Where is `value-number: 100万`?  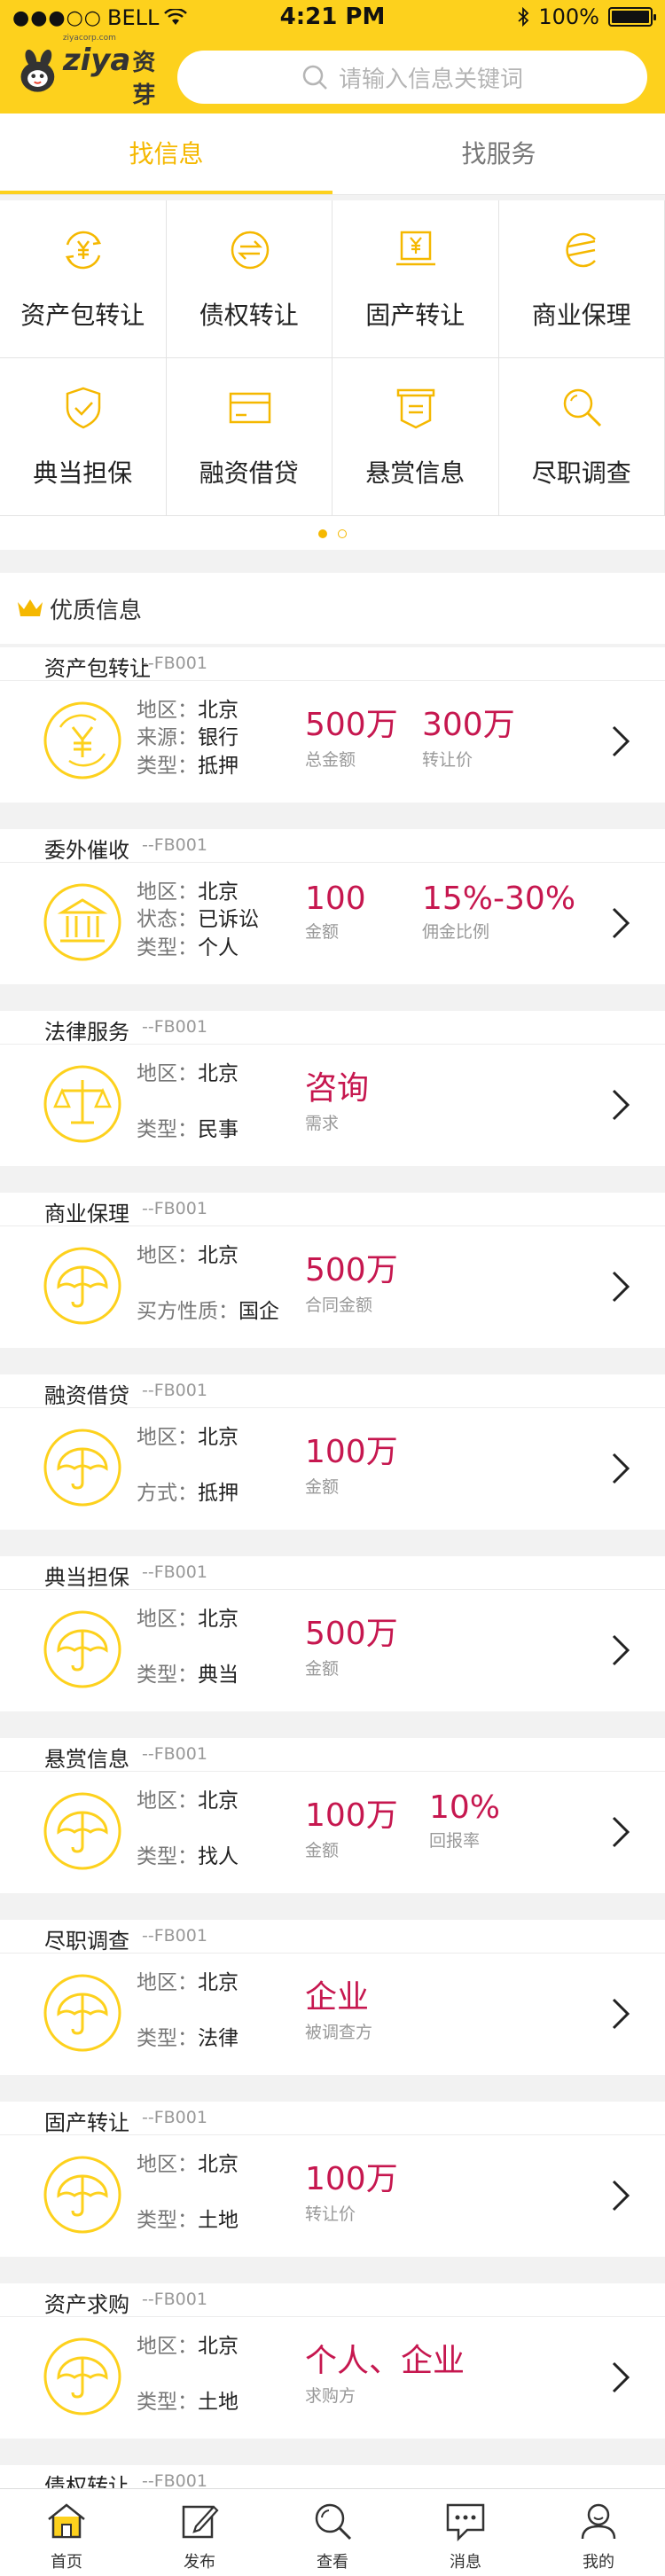 value-number: 100万 is located at coordinates (352, 2179).